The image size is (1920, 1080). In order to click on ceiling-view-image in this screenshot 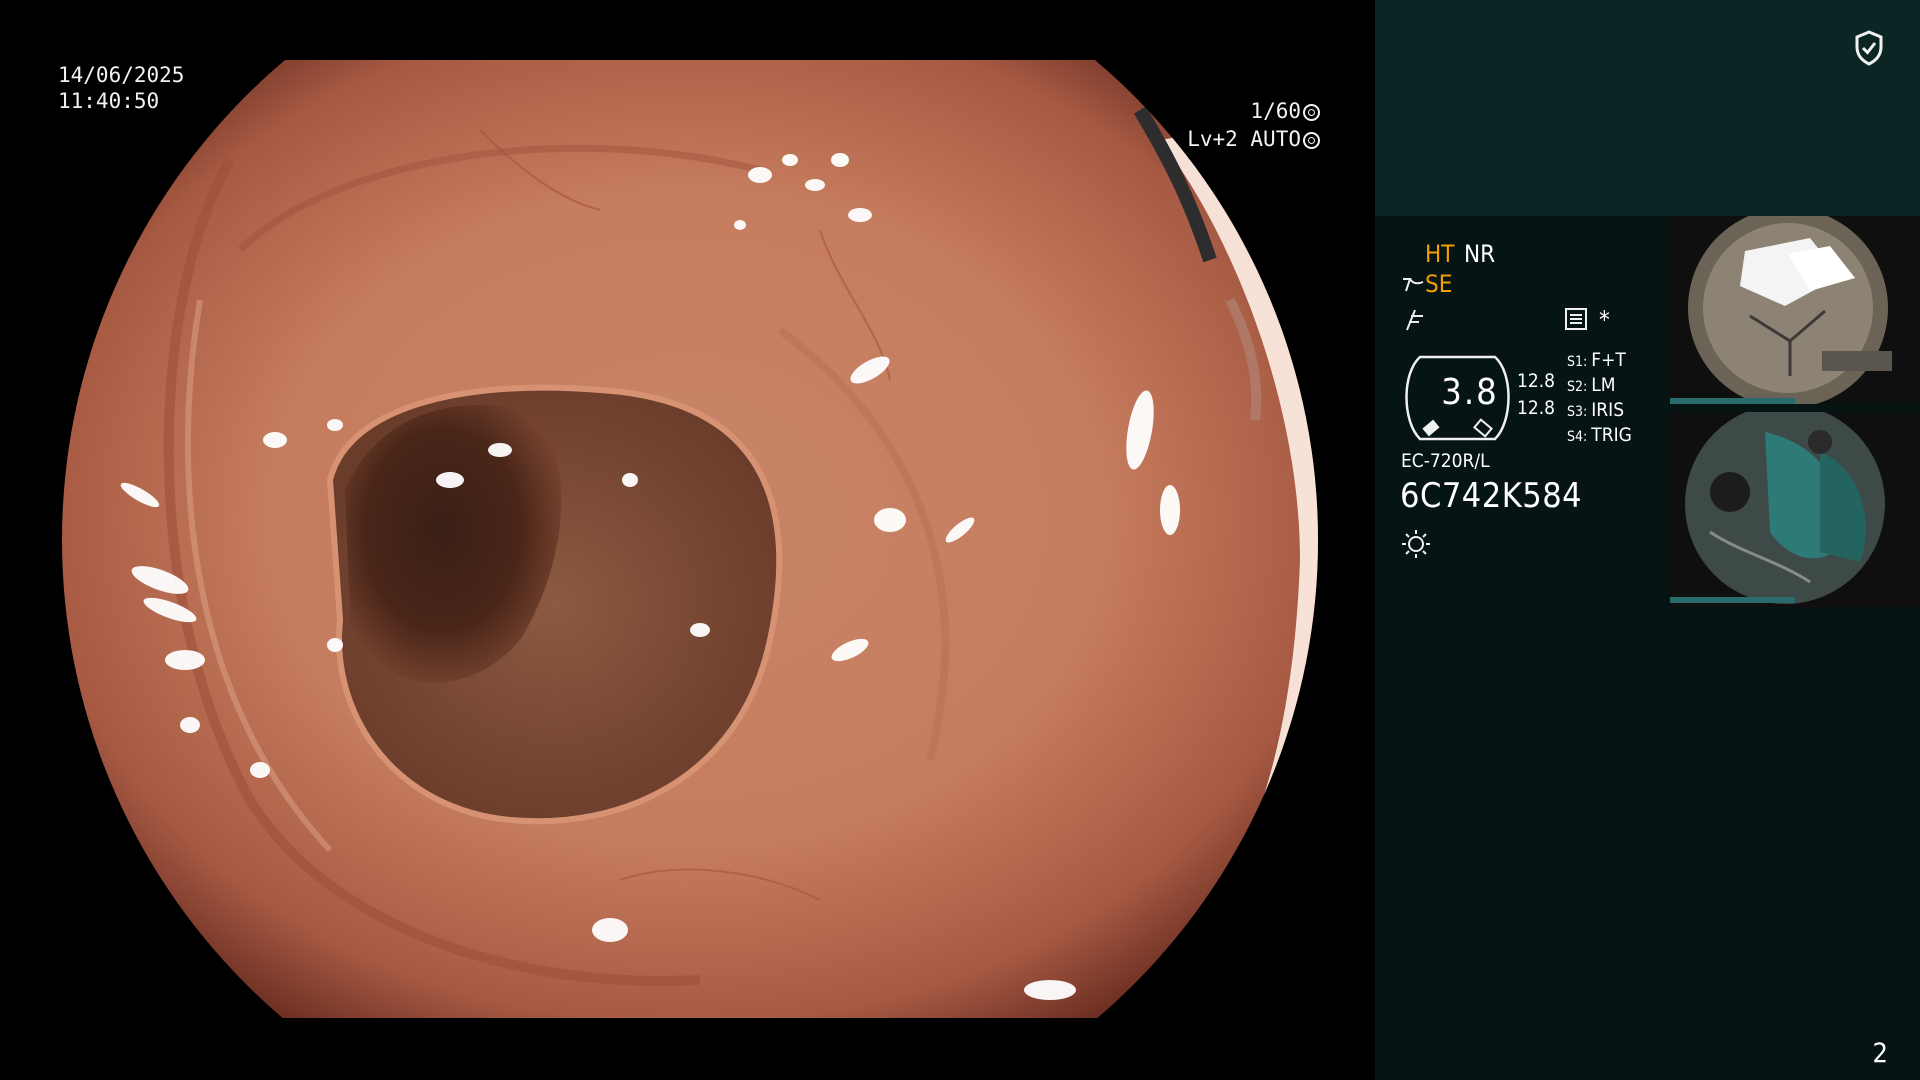, I will do `click(1795, 310)`.